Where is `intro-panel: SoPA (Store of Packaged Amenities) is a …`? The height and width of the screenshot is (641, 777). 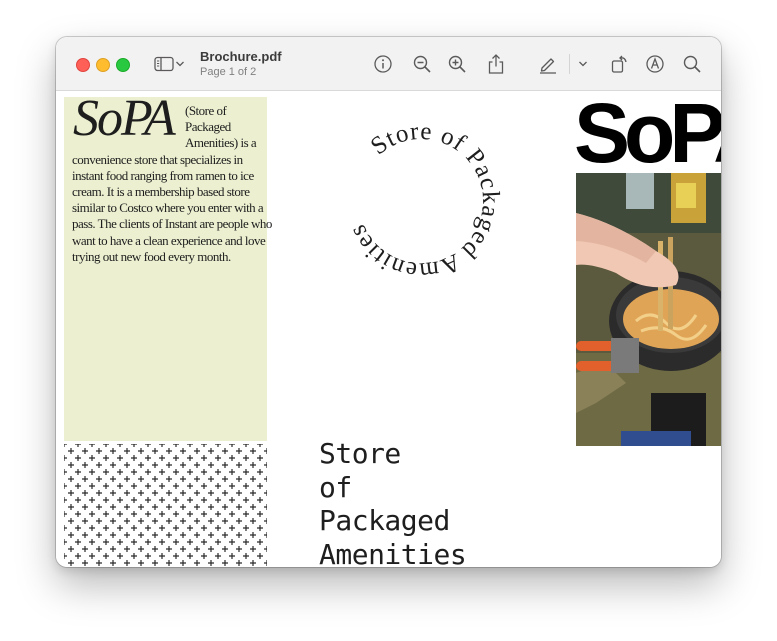
intro-panel: SoPA (Store of Packaged Amenities) is a … is located at coordinates (168, 267).